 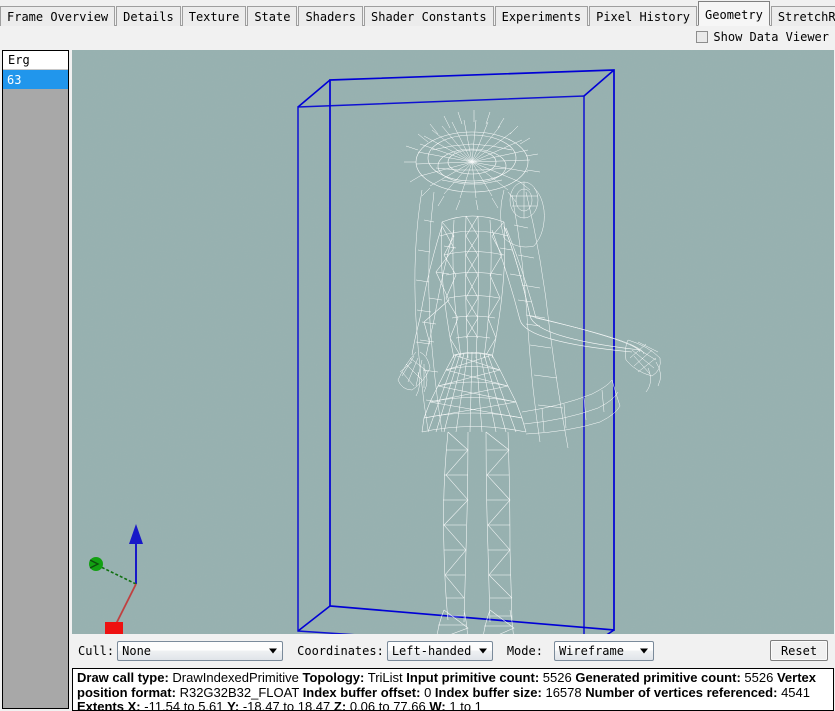 What do you see at coordinates (58, 16) in the screenshot?
I see `tab-frame-overview: Frame Overview` at bounding box center [58, 16].